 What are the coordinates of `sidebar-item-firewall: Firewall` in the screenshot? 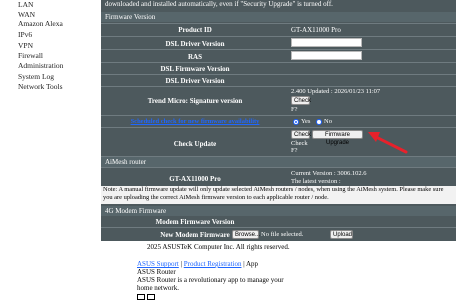 It's located at (30, 55).